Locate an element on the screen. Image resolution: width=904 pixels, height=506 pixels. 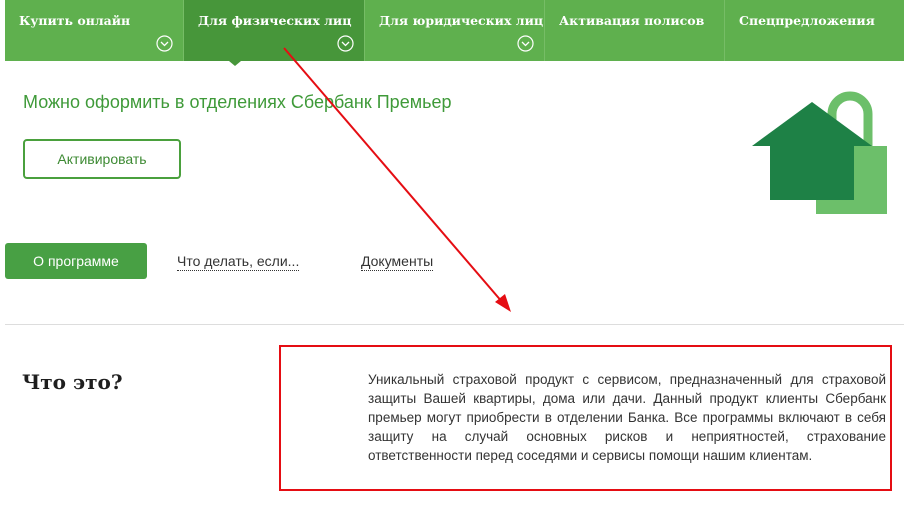
nav-item-label: Активация полисов is located at coordinates (632, 20).